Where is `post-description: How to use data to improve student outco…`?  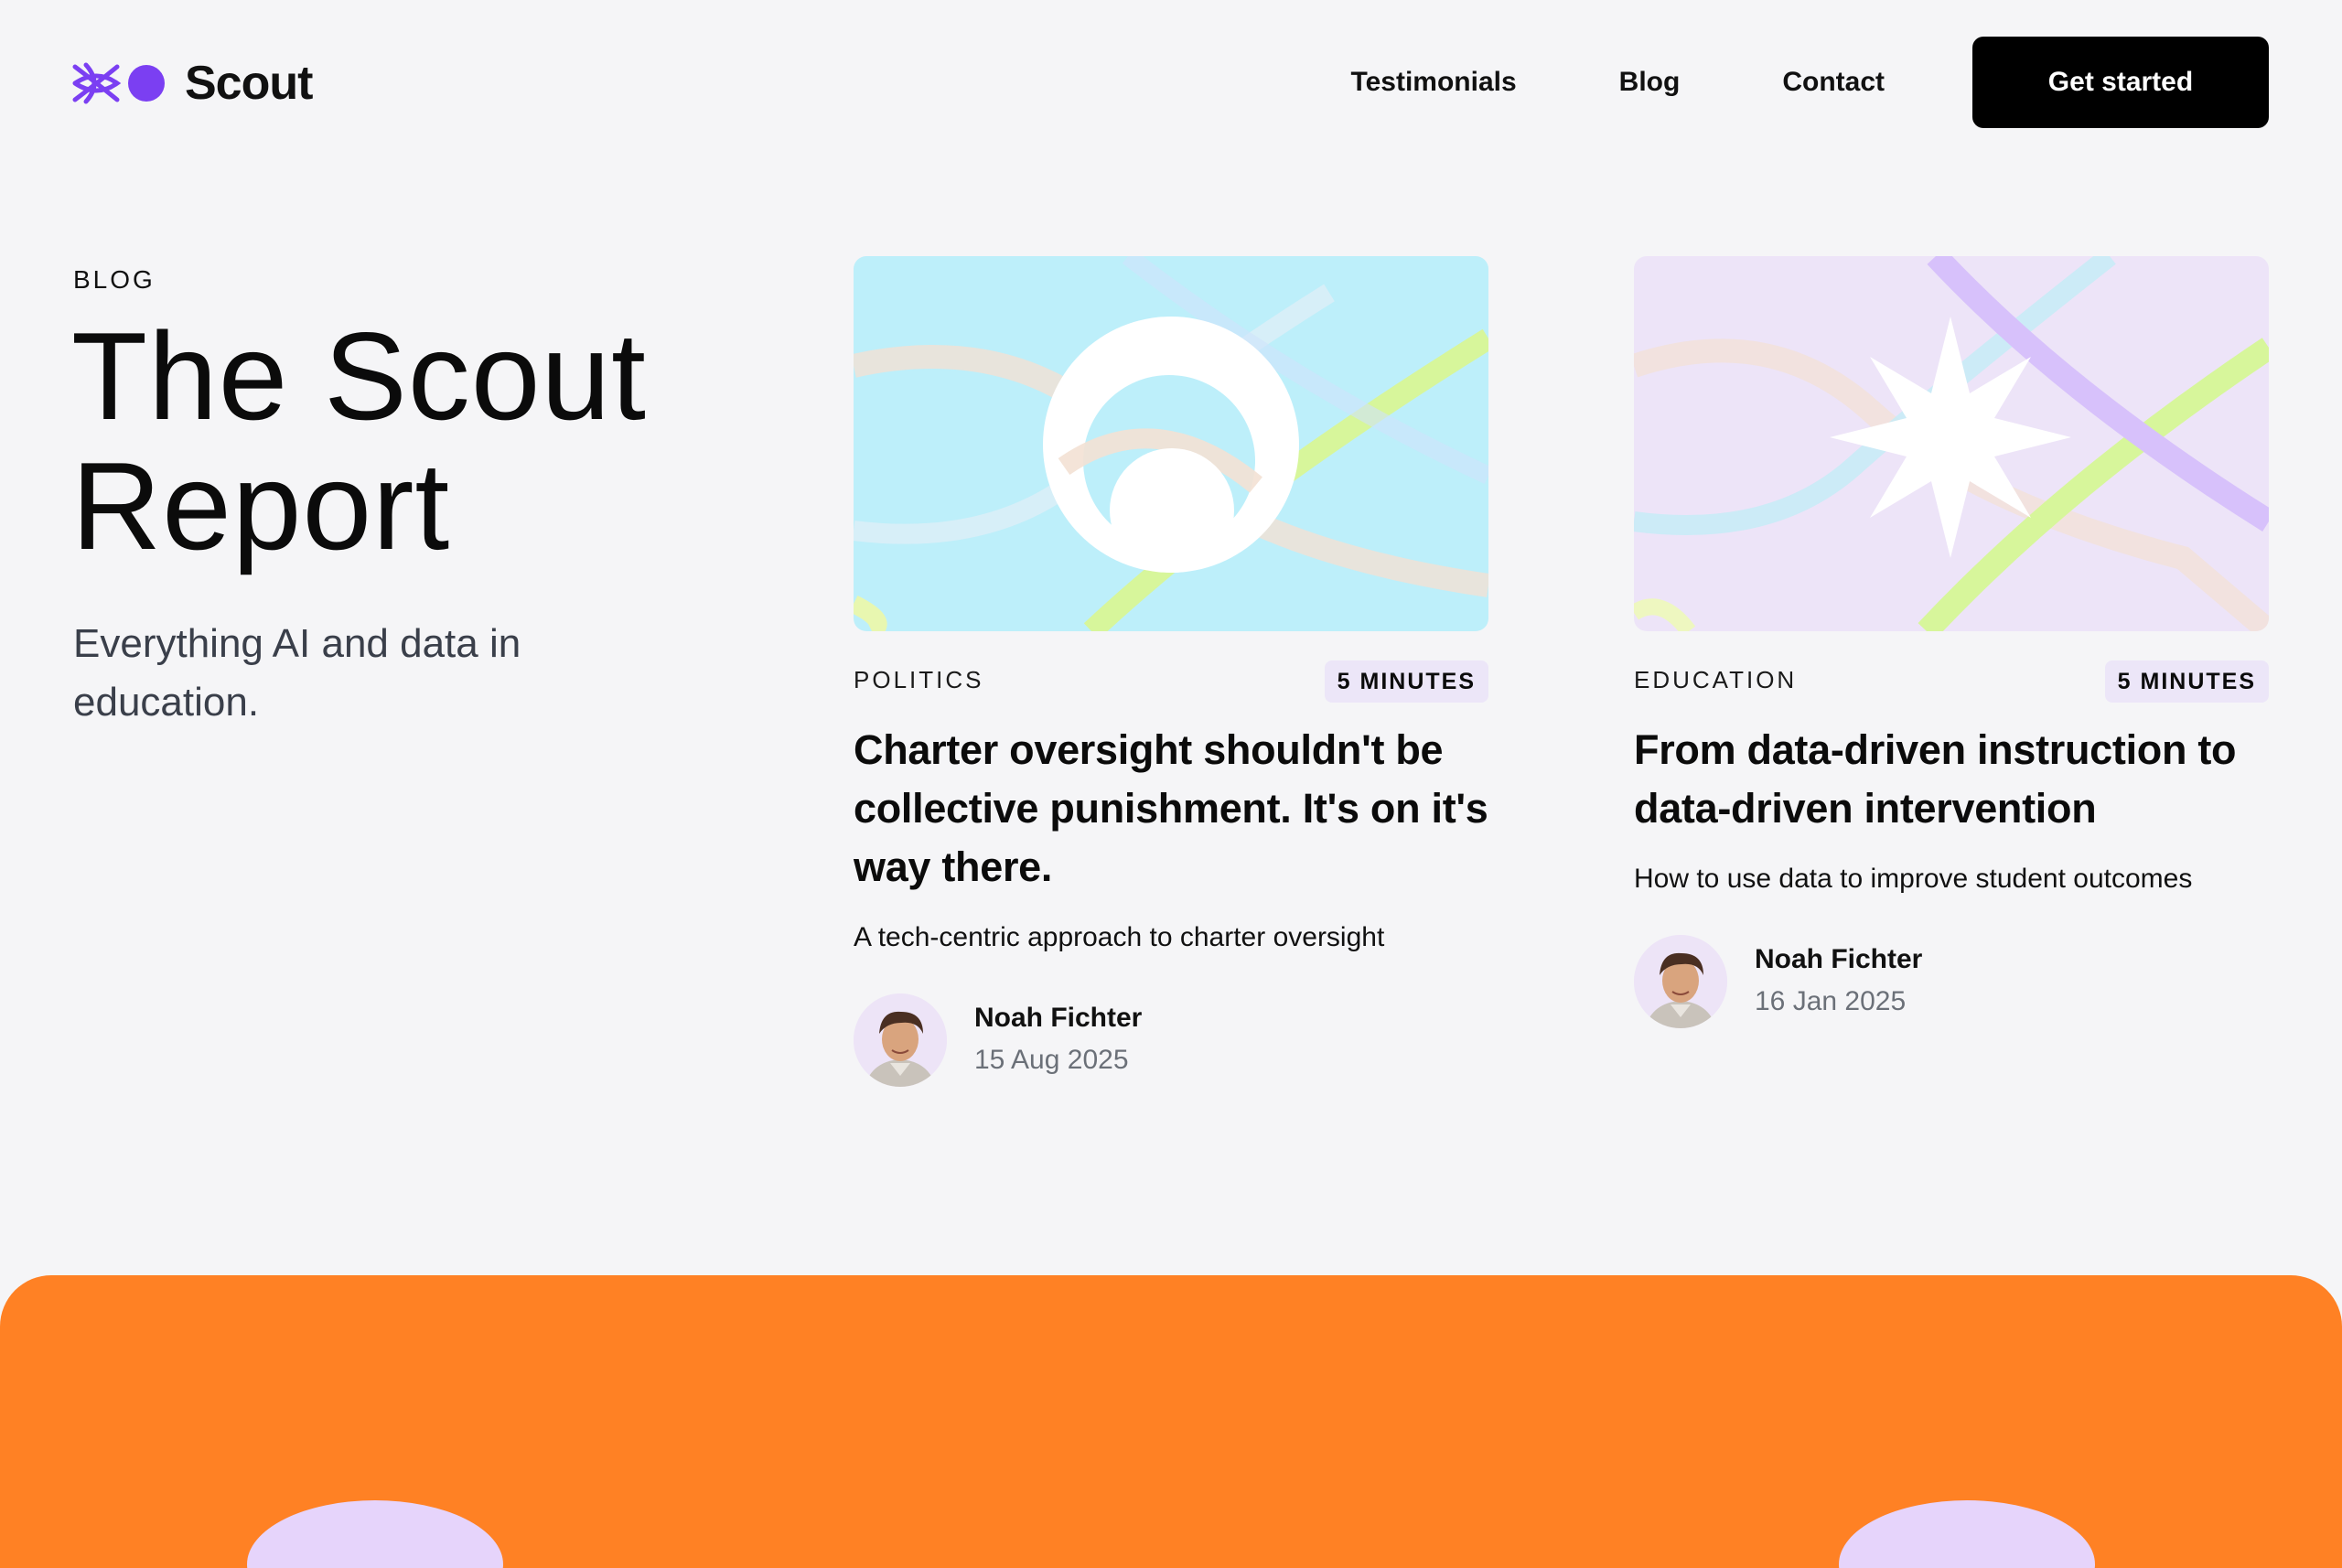
post-description: How to use data to improve student outco… is located at coordinates (1913, 879).